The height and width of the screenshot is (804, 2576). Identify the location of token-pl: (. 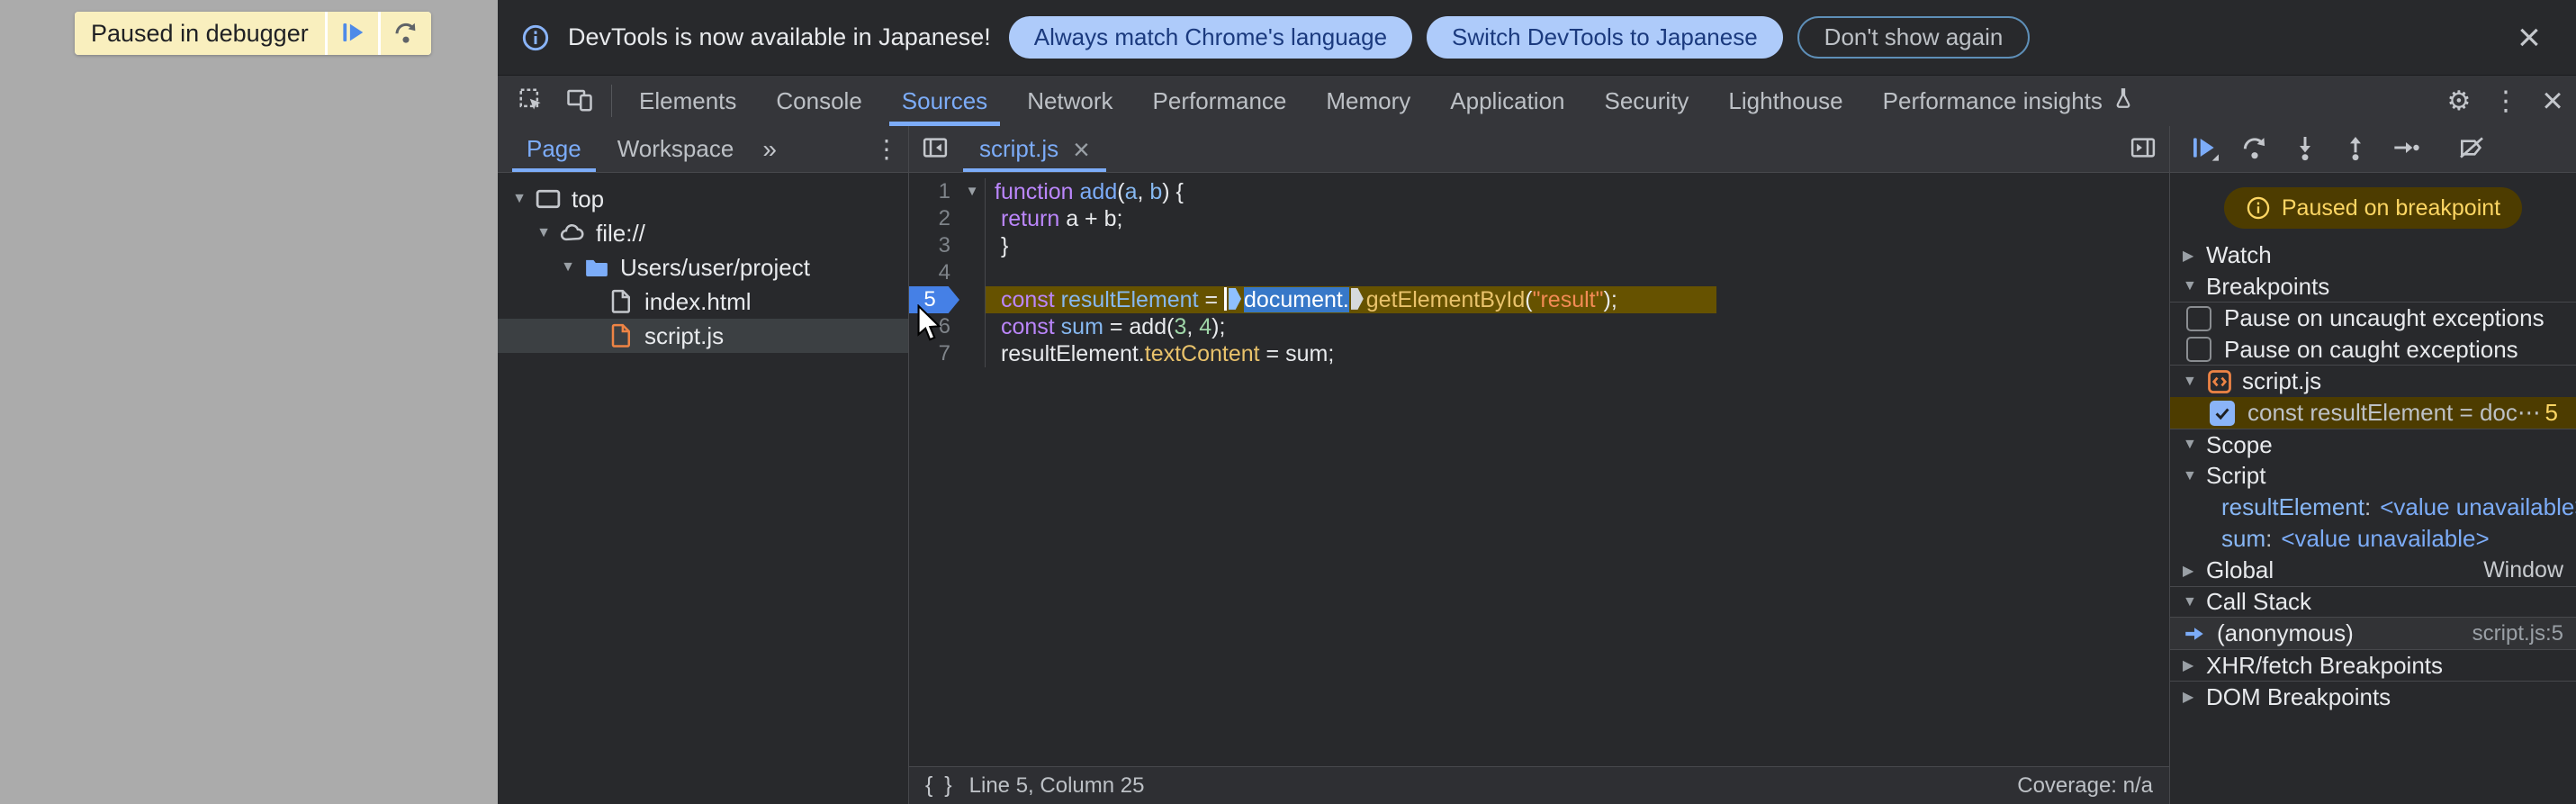
(1529, 299).